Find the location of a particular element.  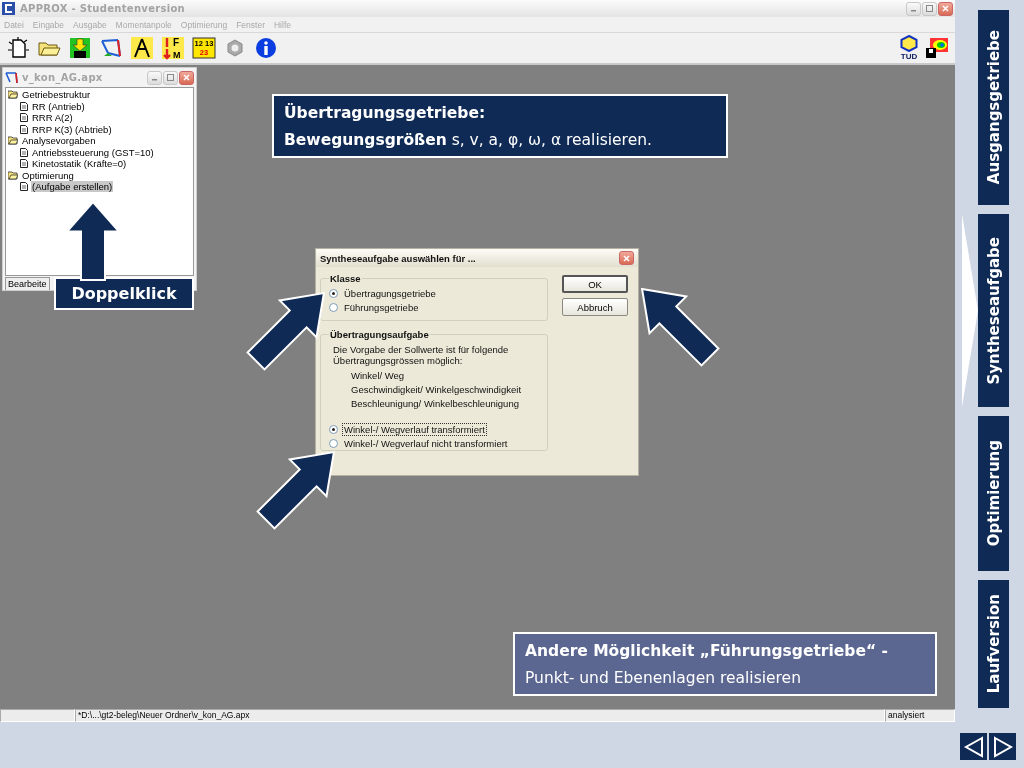

slide-tab: Ausgangsgetriebe is located at coordinates (993, 107).